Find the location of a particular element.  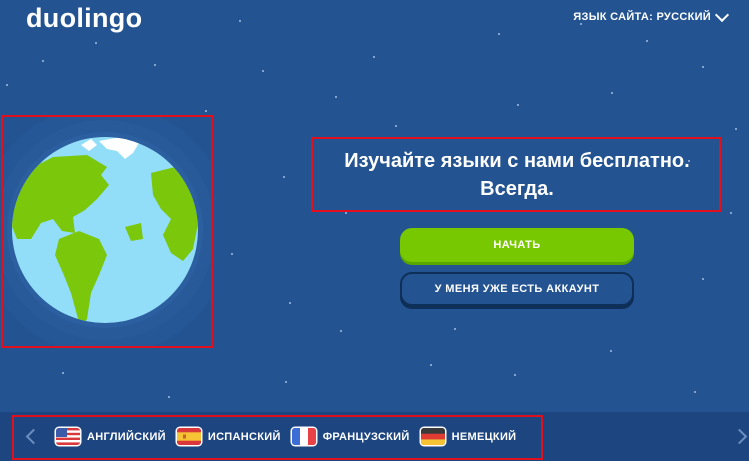

site-language-selector: ЯЗЫК САЙТА: РУССКИЙ is located at coordinates (651, 15).